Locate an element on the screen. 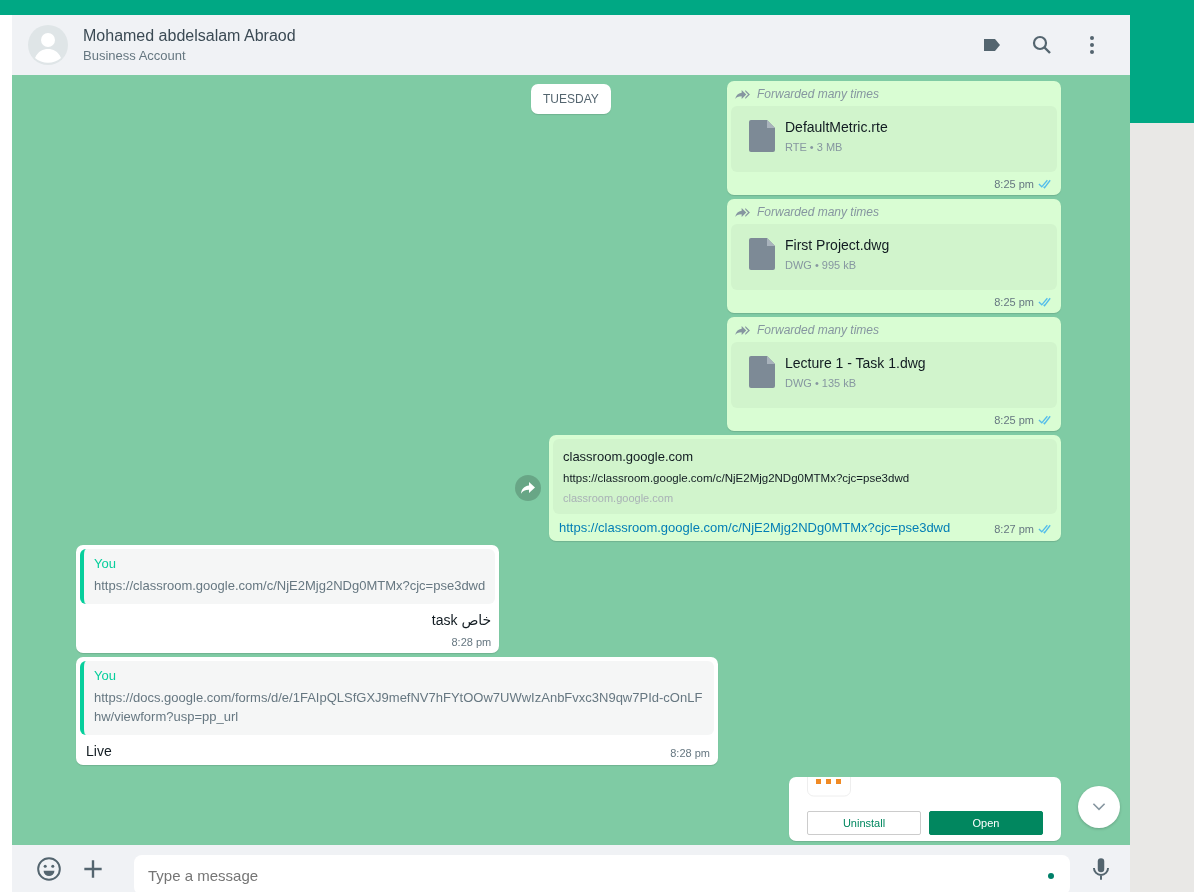 The height and width of the screenshot is (892, 1194). document-attachment: Lecture 1 - Task 1.dwg DWG • 135 kB is located at coordinates (894, 375).